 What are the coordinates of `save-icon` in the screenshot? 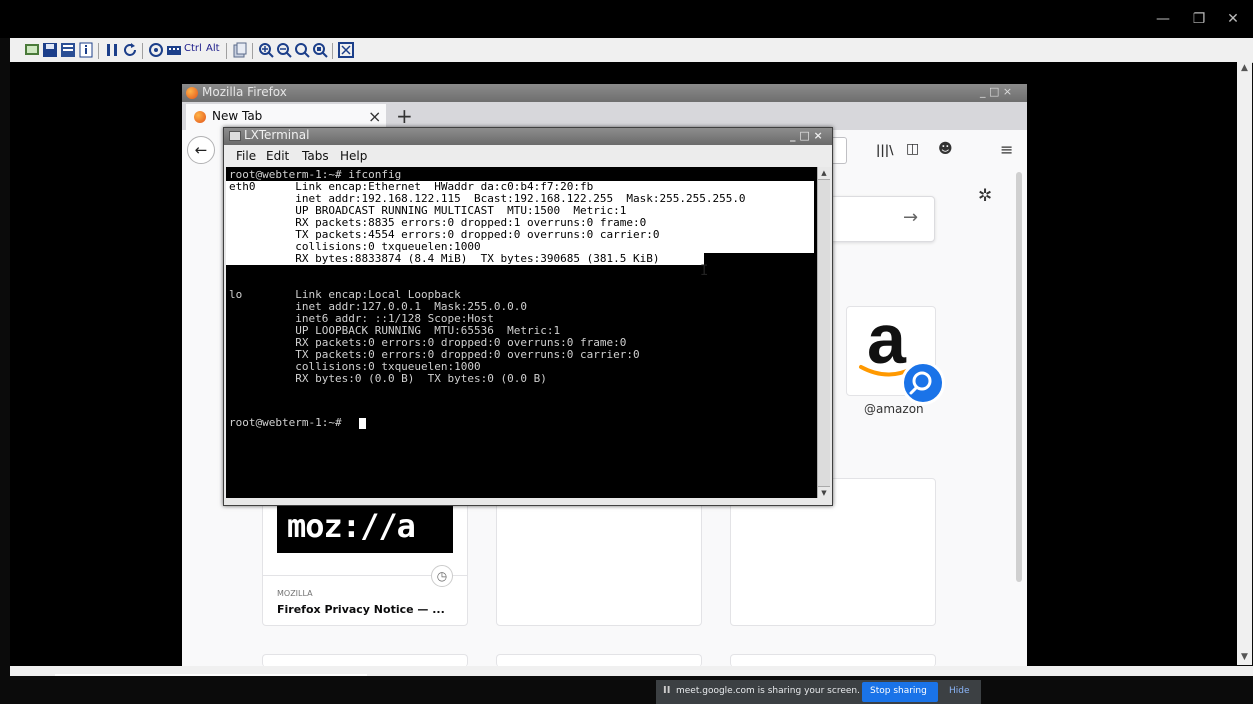 It's located at (50, 50).